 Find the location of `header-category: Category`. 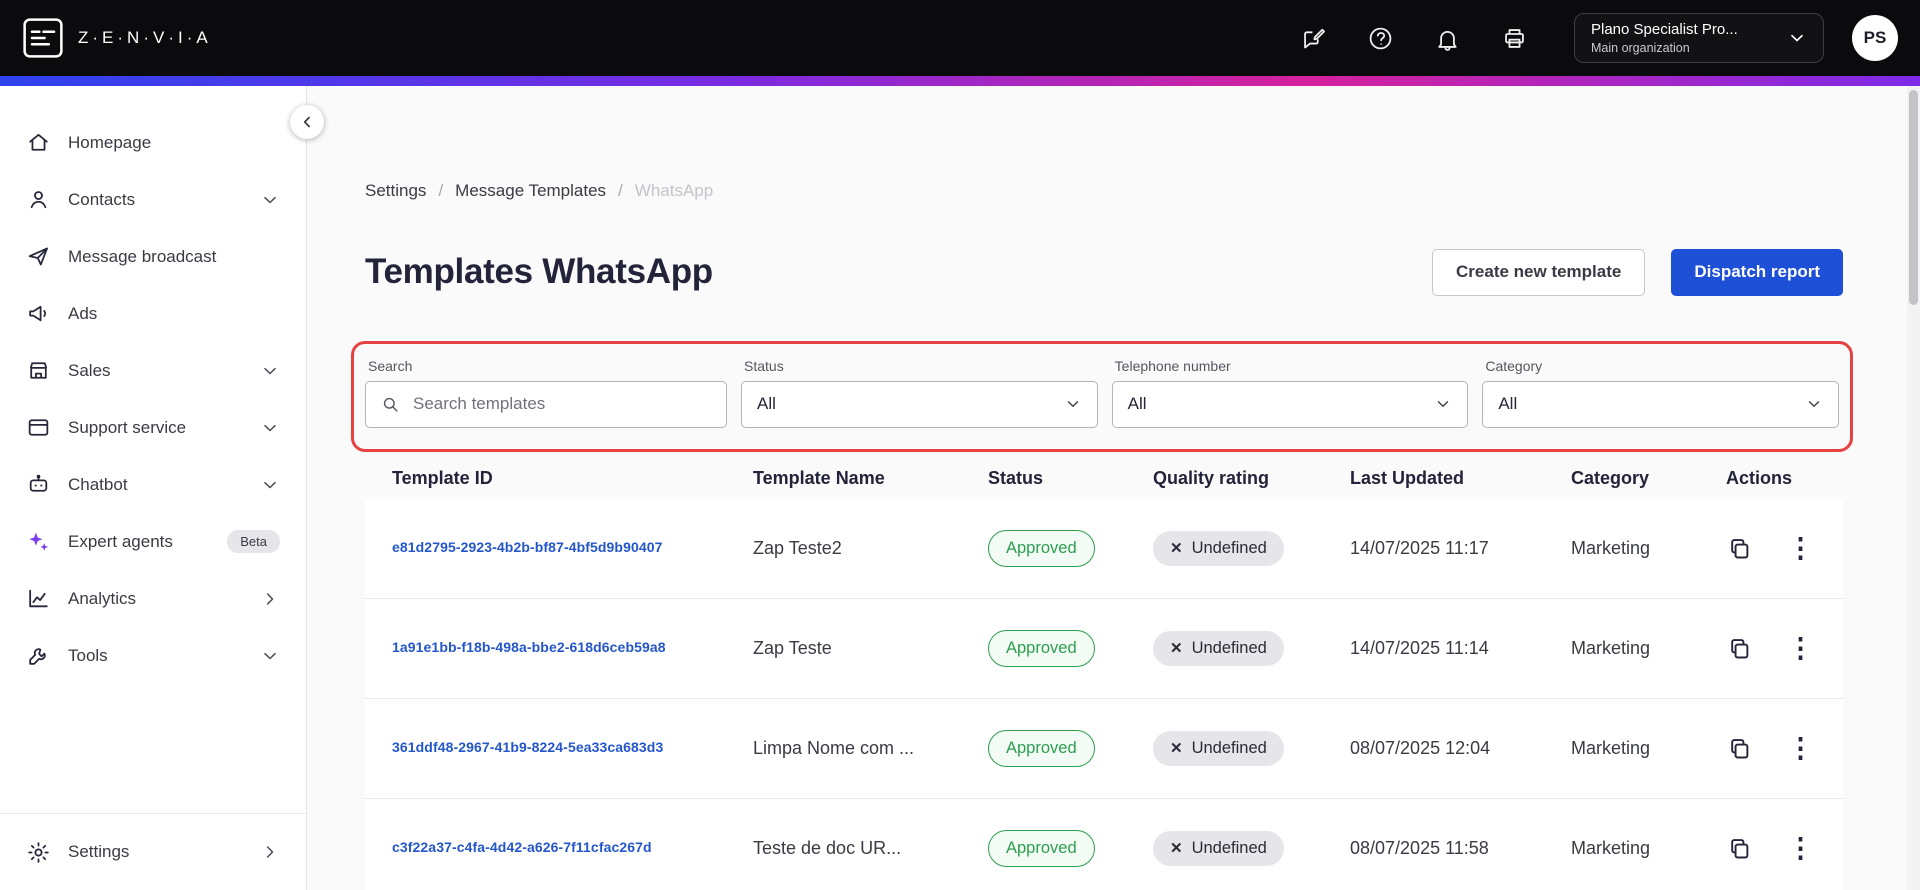

header-category: Category is located at coordinates (1610, 478).